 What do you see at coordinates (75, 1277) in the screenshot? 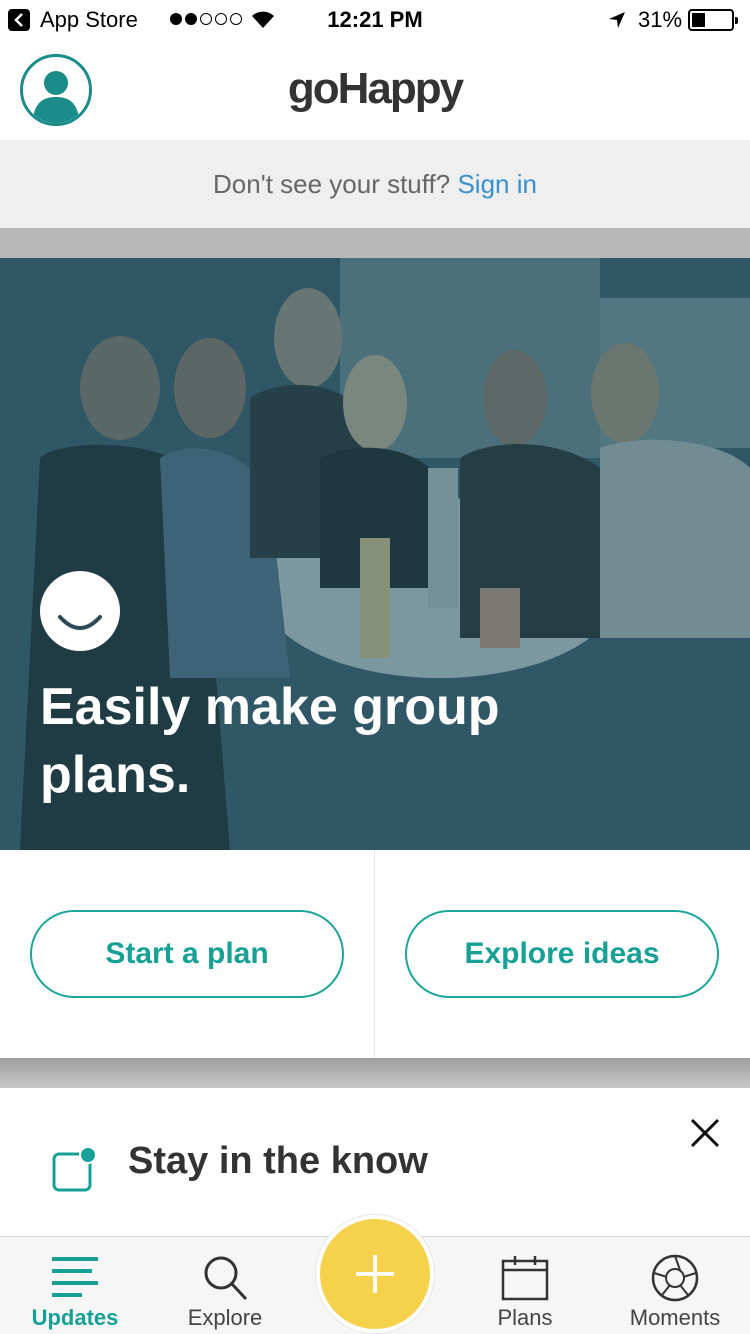
I see `updates-icon` at bounding box center [75, 1277].